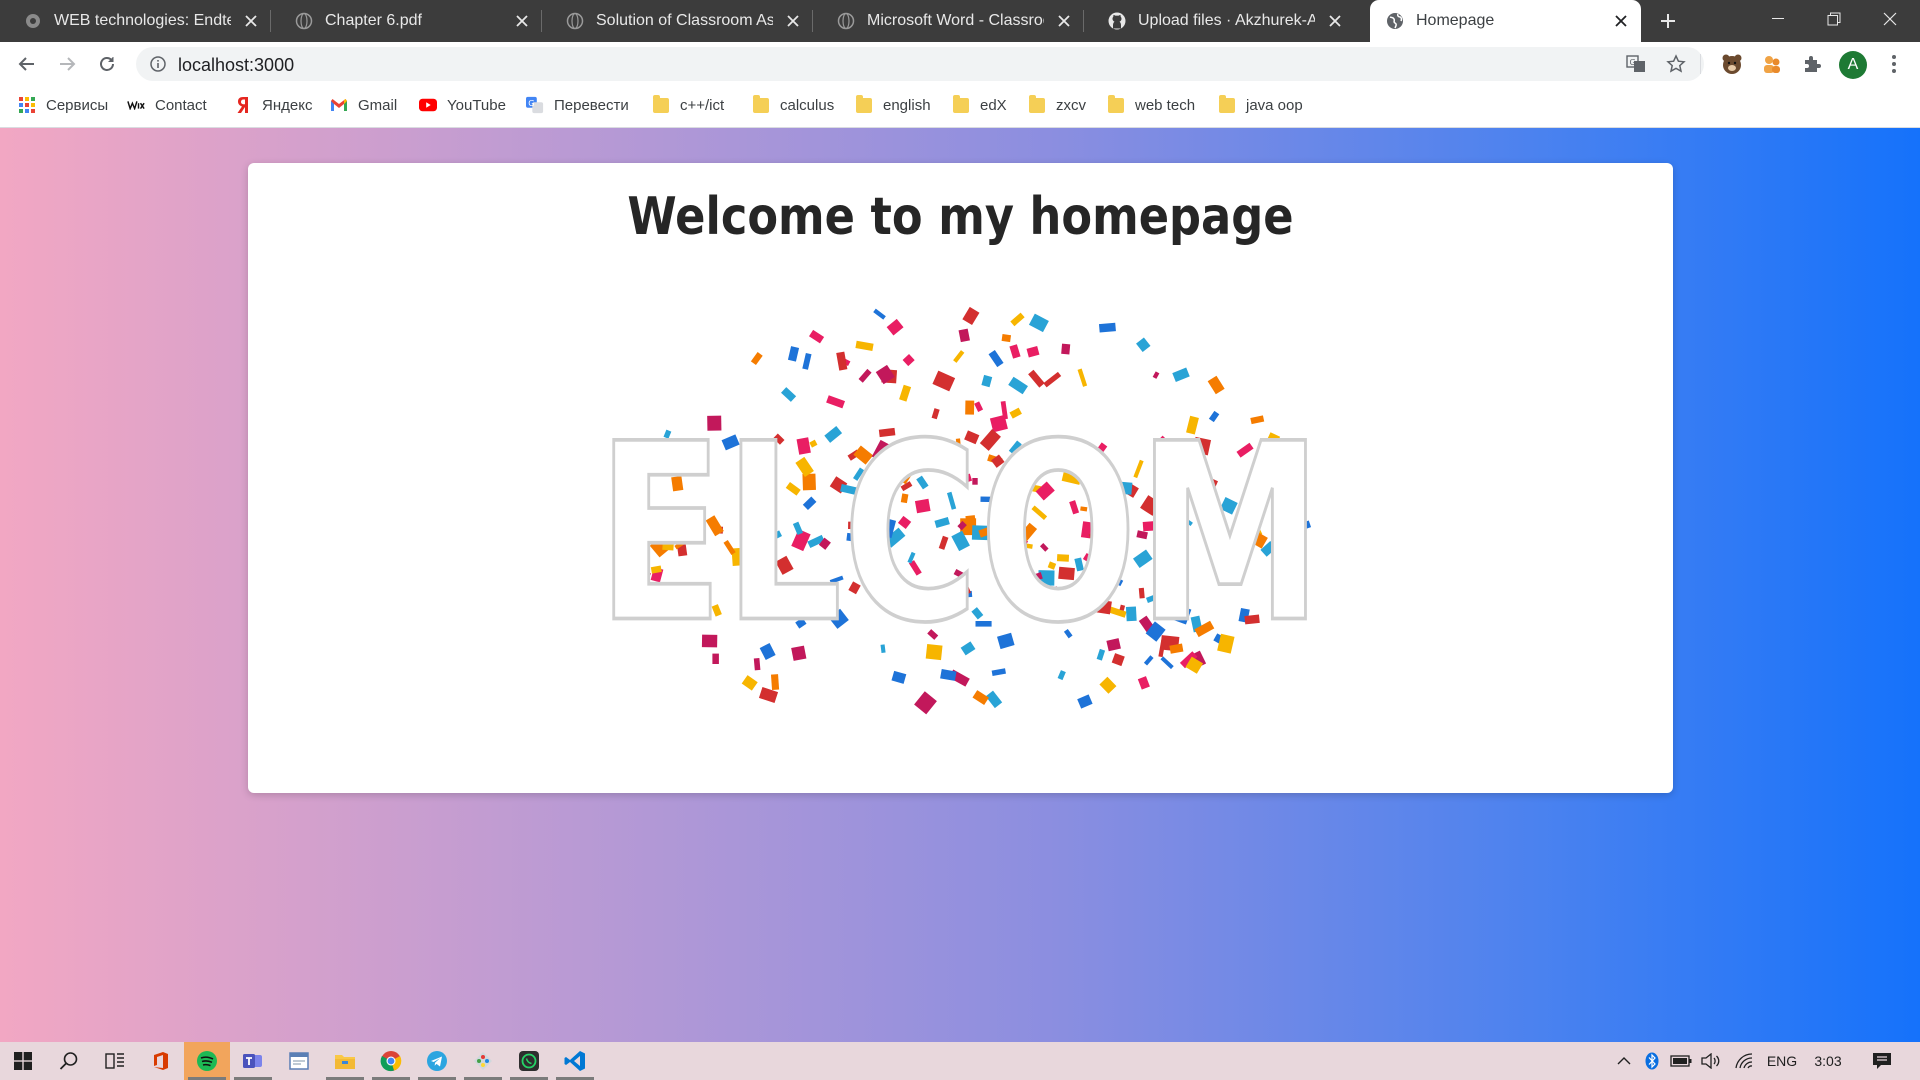 The image size is (1920, 1080). I want to click on teams-icon, so click(253, 1061).